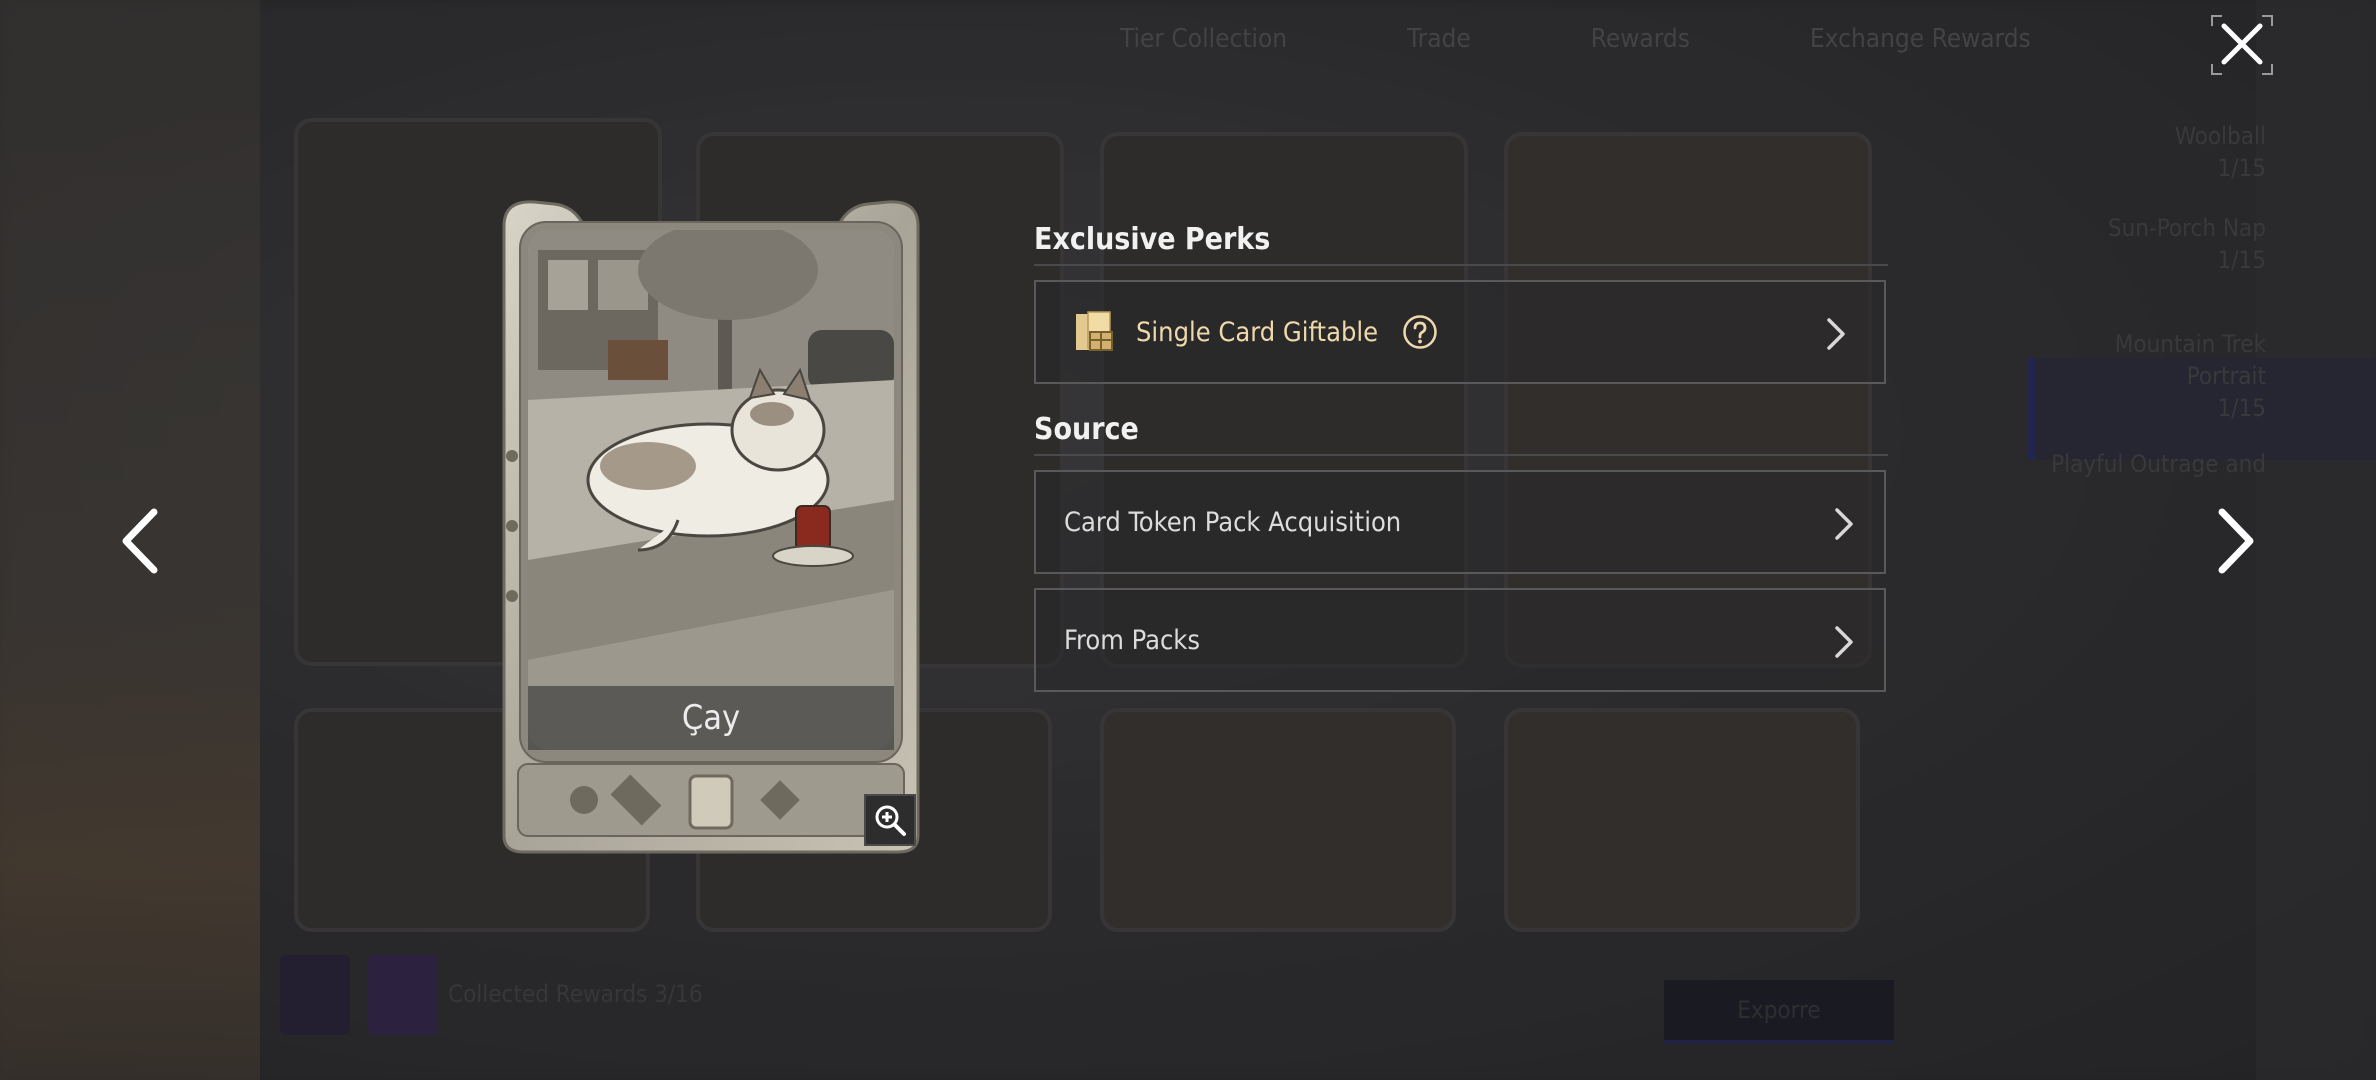 The width and height of the screenshot is (2376, 1080). Describe the element at coordinates (1086, 429) in the screenshot. I see `source-title: Source` at that location.